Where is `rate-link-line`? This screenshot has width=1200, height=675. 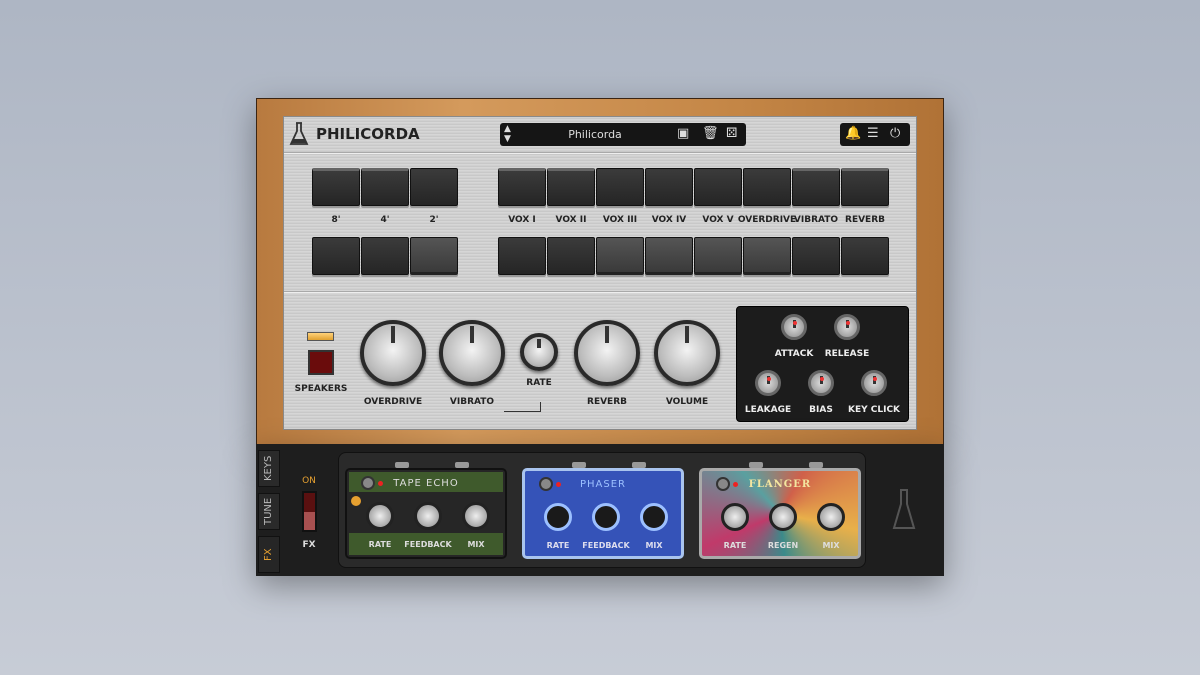 rate-link-line is located at coordinates (522, 407).